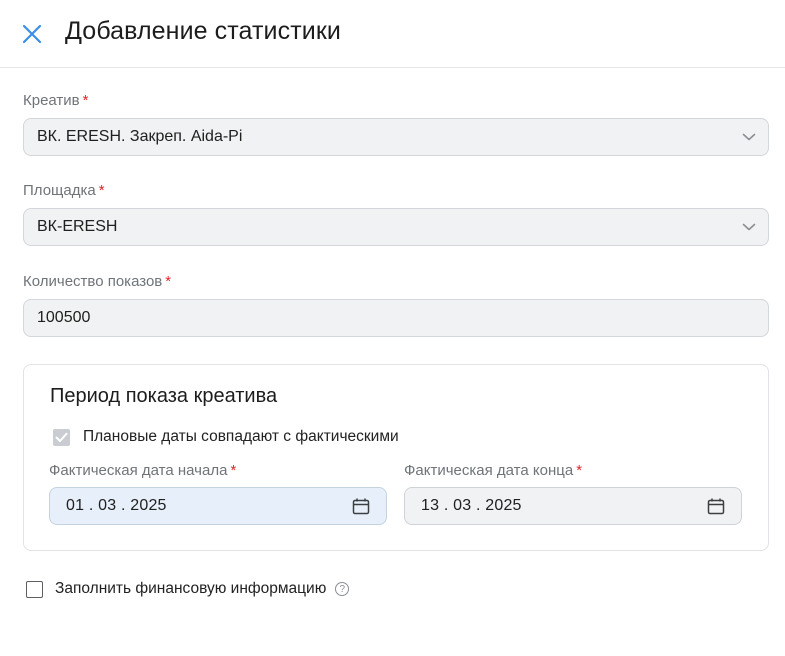 Image resolution: width=785 pixels, height=656 pixels. Describe the element at coordinates (241, 436) in the screenshot. I see `plan-matches-label: Плановые даты совпадают с фактическими` at that location.